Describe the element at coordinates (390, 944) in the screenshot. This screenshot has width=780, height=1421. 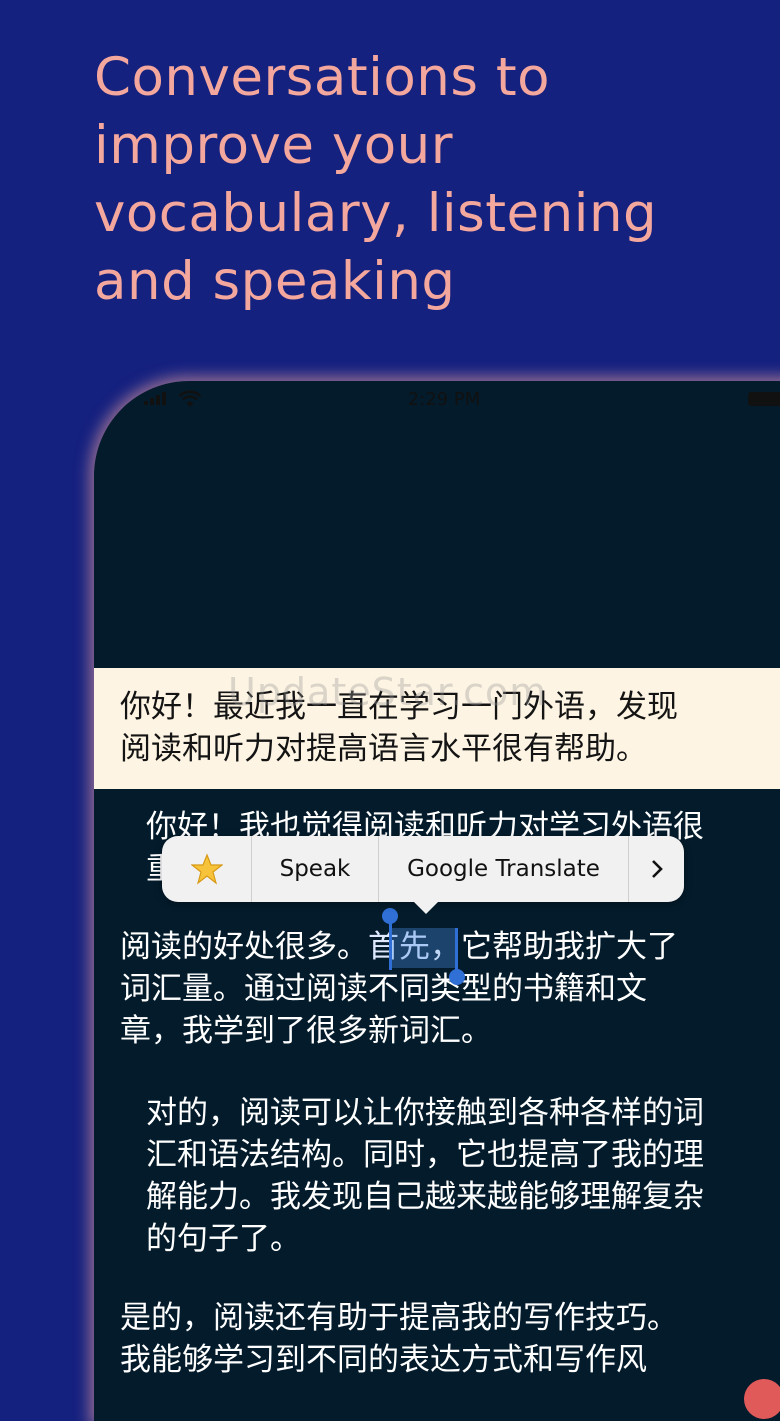
I see `selection-start-handle-bar` at that location.